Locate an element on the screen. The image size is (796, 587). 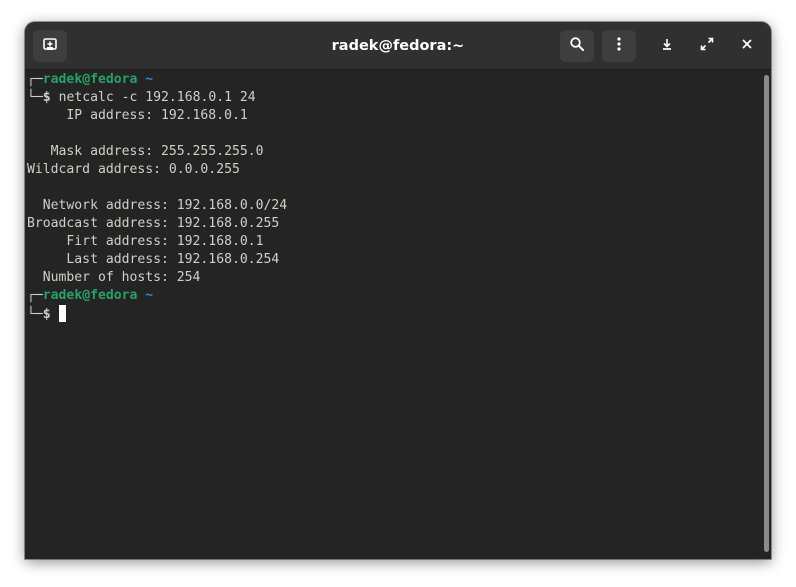
menu-button is located at coordinates (619, 46).